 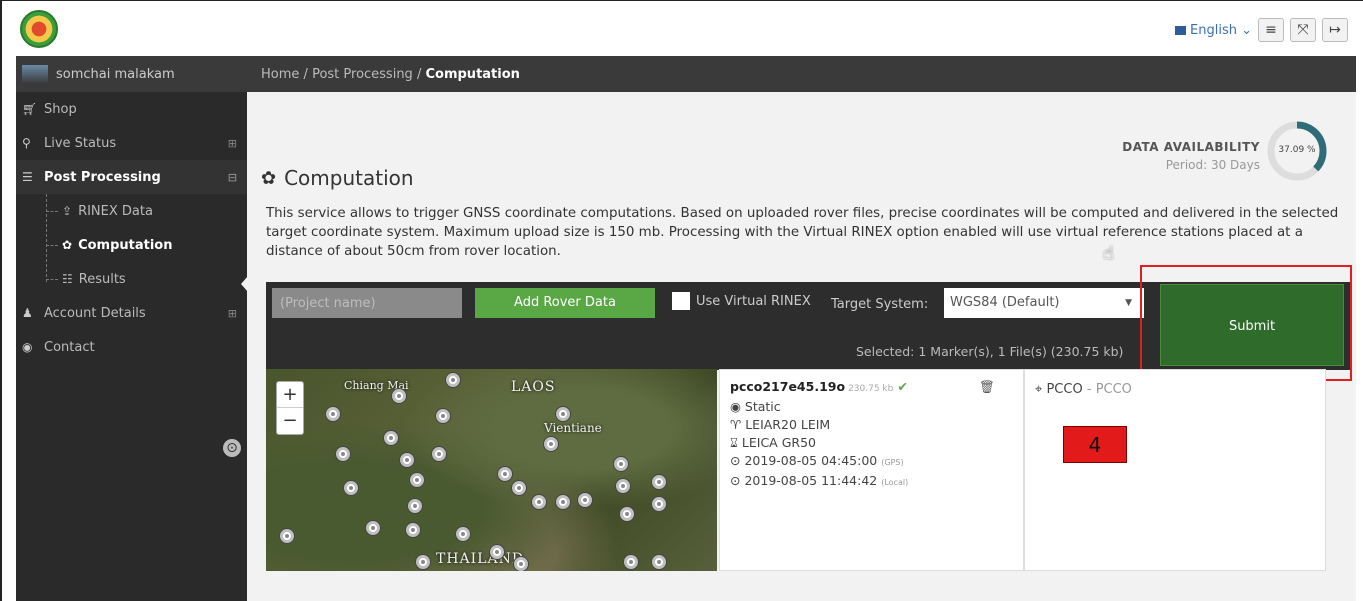 What do you see at coordinates (141, 245) in the screenshot?
I see `sidebar-item-computation: ✿ Computation` at bounding box center [141, 245].